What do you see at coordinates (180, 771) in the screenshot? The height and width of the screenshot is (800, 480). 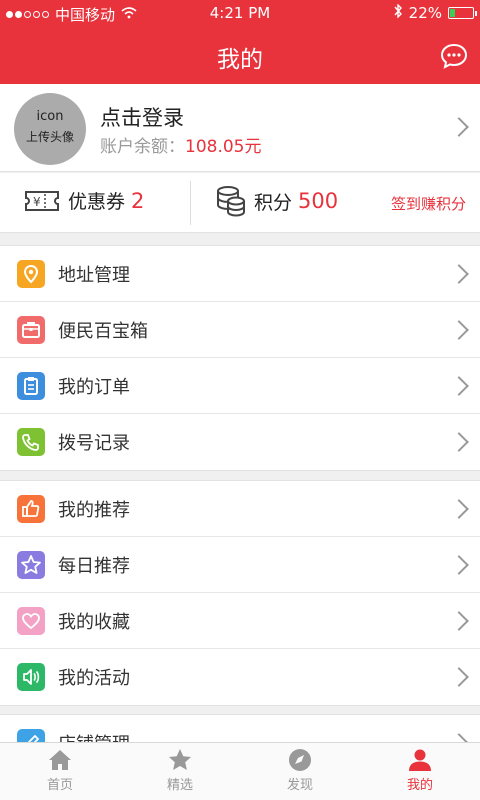 I see `tab-featured: 精选` at bounding box center [180, 771].